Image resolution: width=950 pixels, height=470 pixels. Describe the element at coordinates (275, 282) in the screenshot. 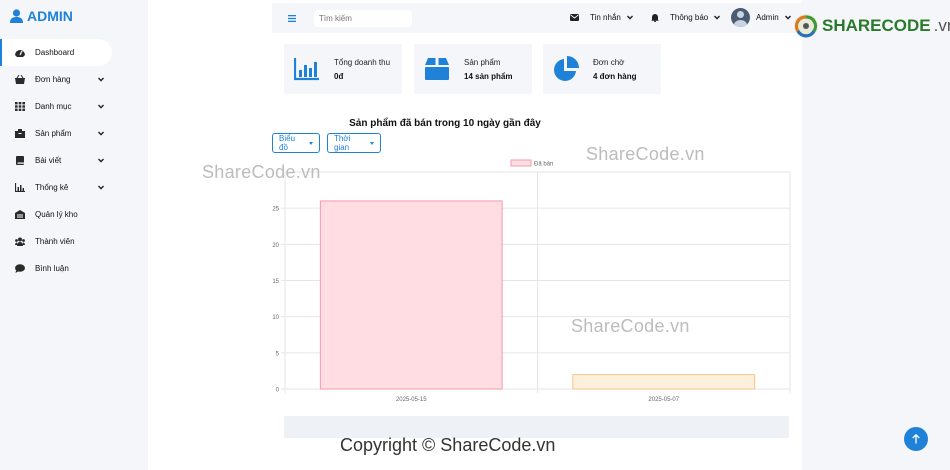

I see `y-tick-label: 15` at that location.